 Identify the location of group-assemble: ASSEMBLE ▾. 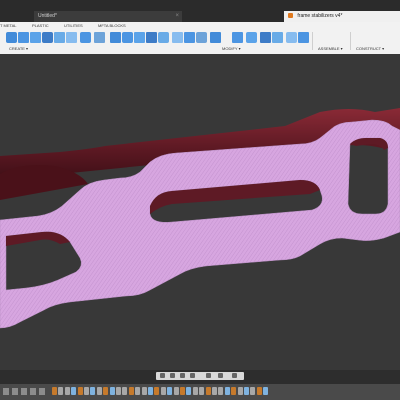
(330, 48).